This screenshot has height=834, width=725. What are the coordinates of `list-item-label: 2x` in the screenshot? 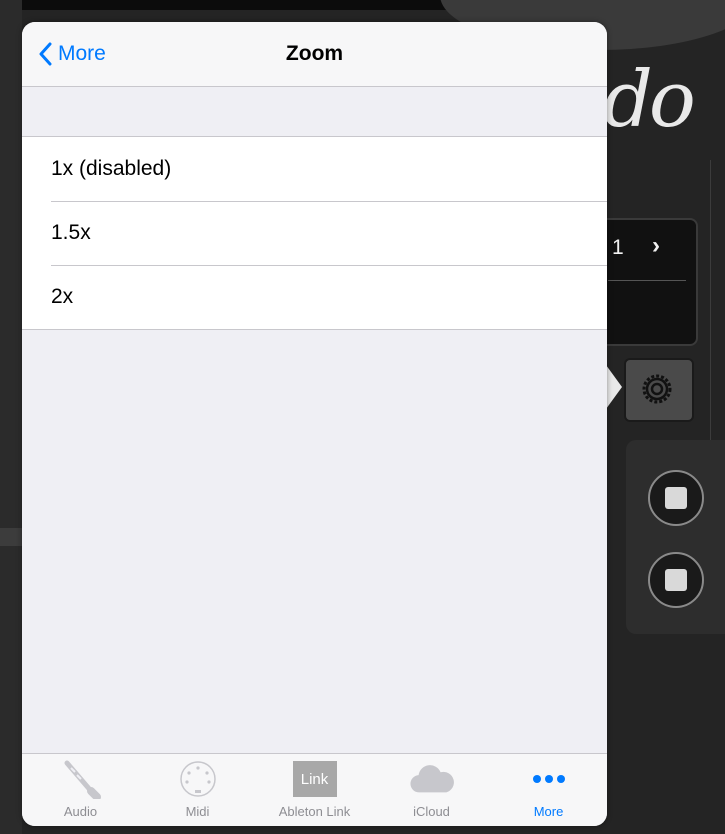 It's located at (62, 296).